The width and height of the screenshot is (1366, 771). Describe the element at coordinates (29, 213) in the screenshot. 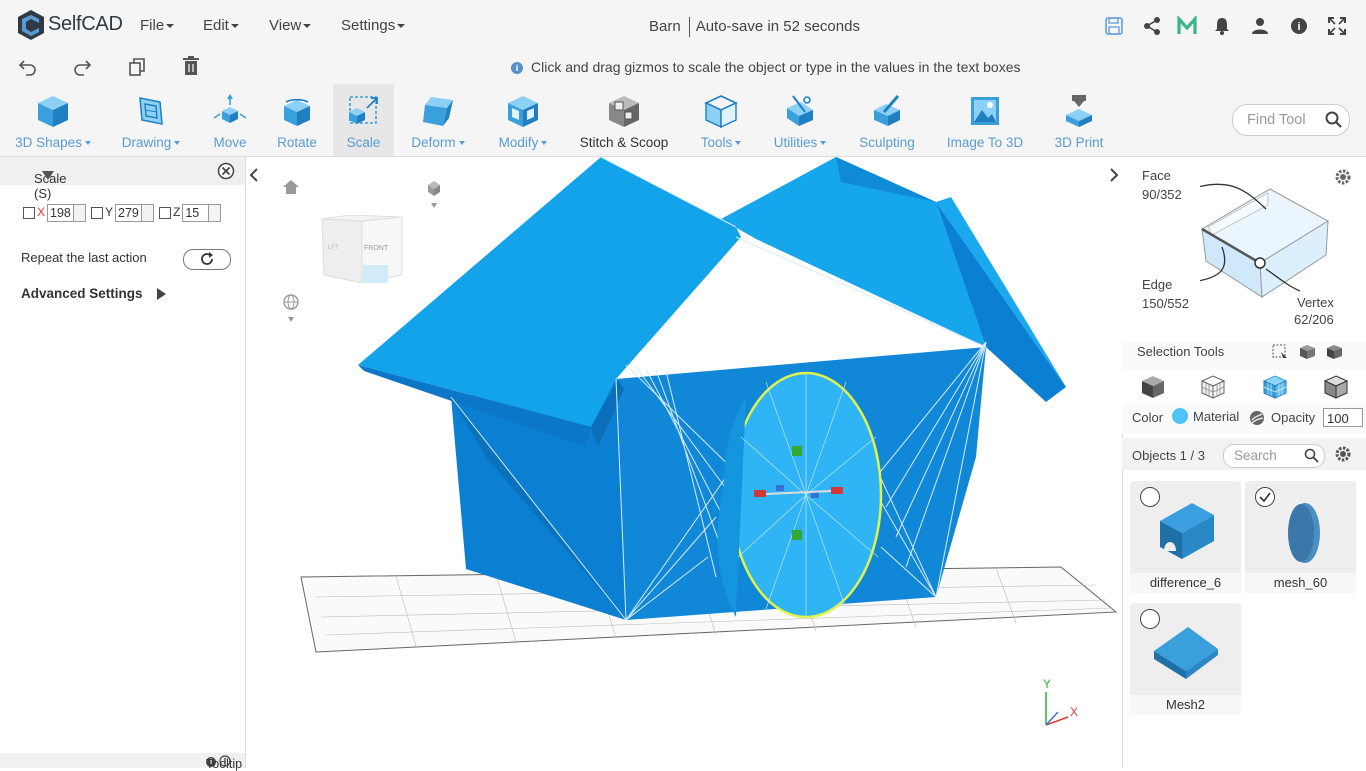

I see `x-lock-checkbox` at that location.